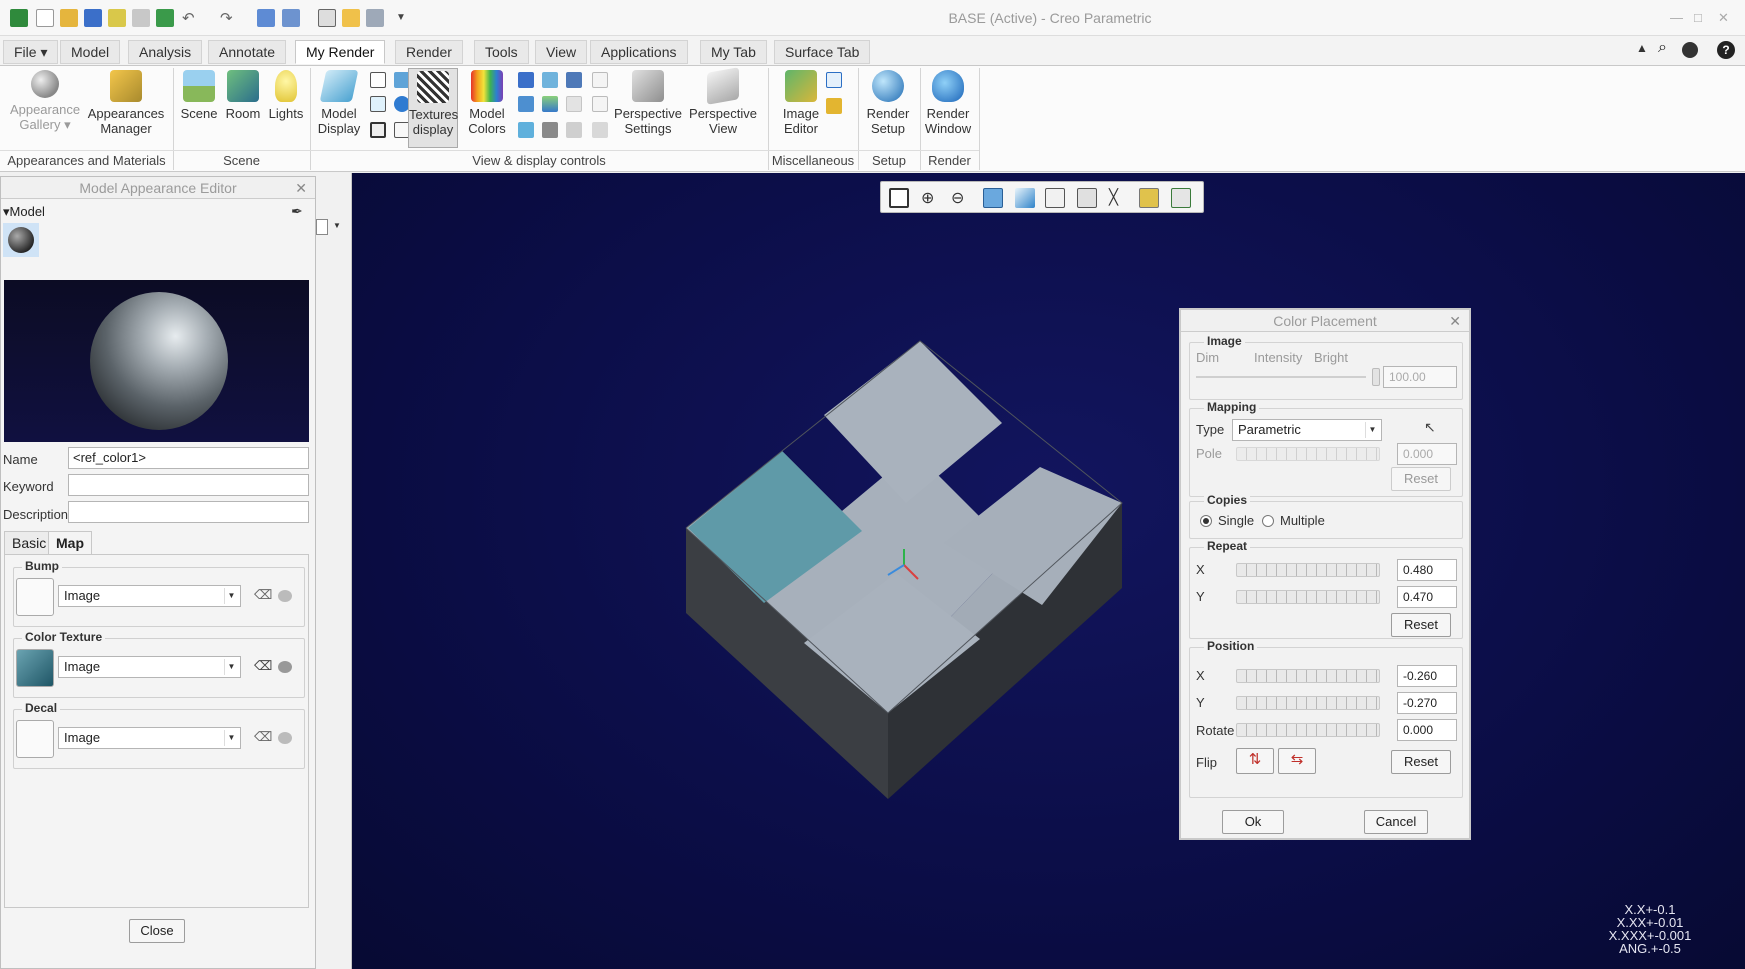  What do you see at coordinates (1420, 377) in the screenshot?
I see `intensity-value: 100.00` at bounding box center [1420, 377].